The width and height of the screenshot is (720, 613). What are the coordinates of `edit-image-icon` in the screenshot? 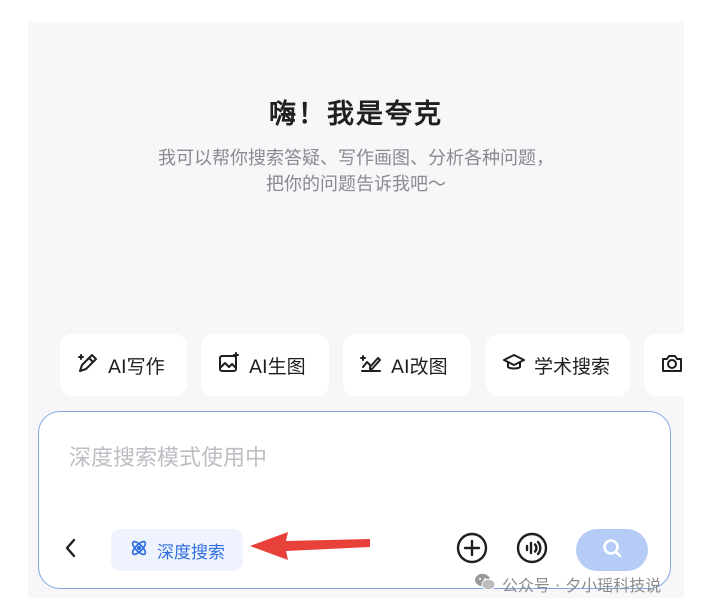 It's located at (371, 365).